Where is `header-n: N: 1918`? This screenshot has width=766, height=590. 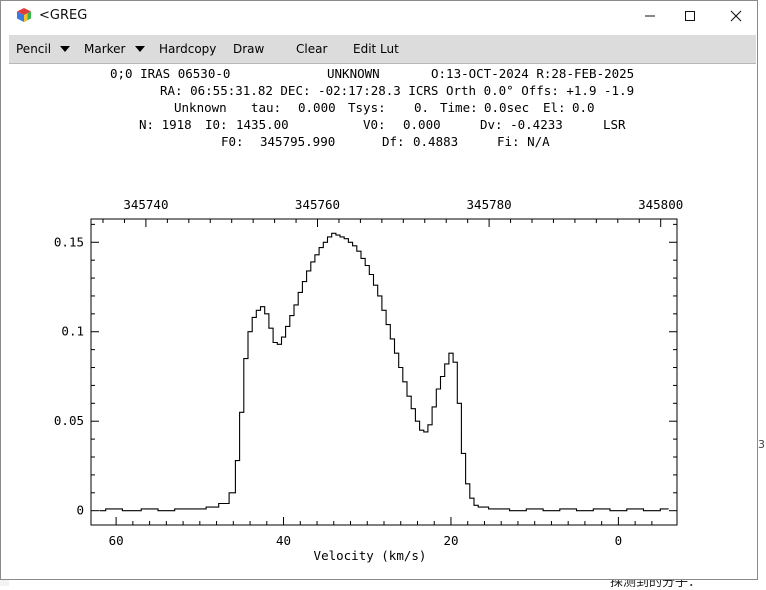 header-n: N: 1918 is located at coordinates (165, 124).